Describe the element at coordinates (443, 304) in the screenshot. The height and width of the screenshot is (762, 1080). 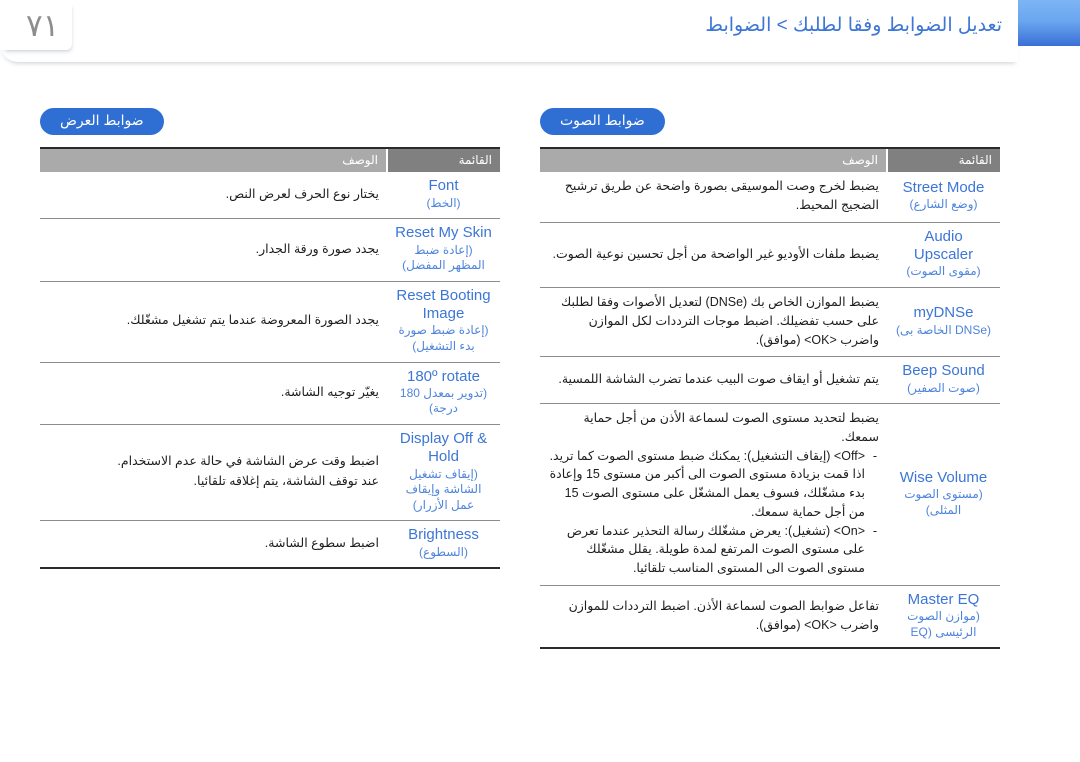
I see `menu-name-en: Reset Booting Image` at that location.